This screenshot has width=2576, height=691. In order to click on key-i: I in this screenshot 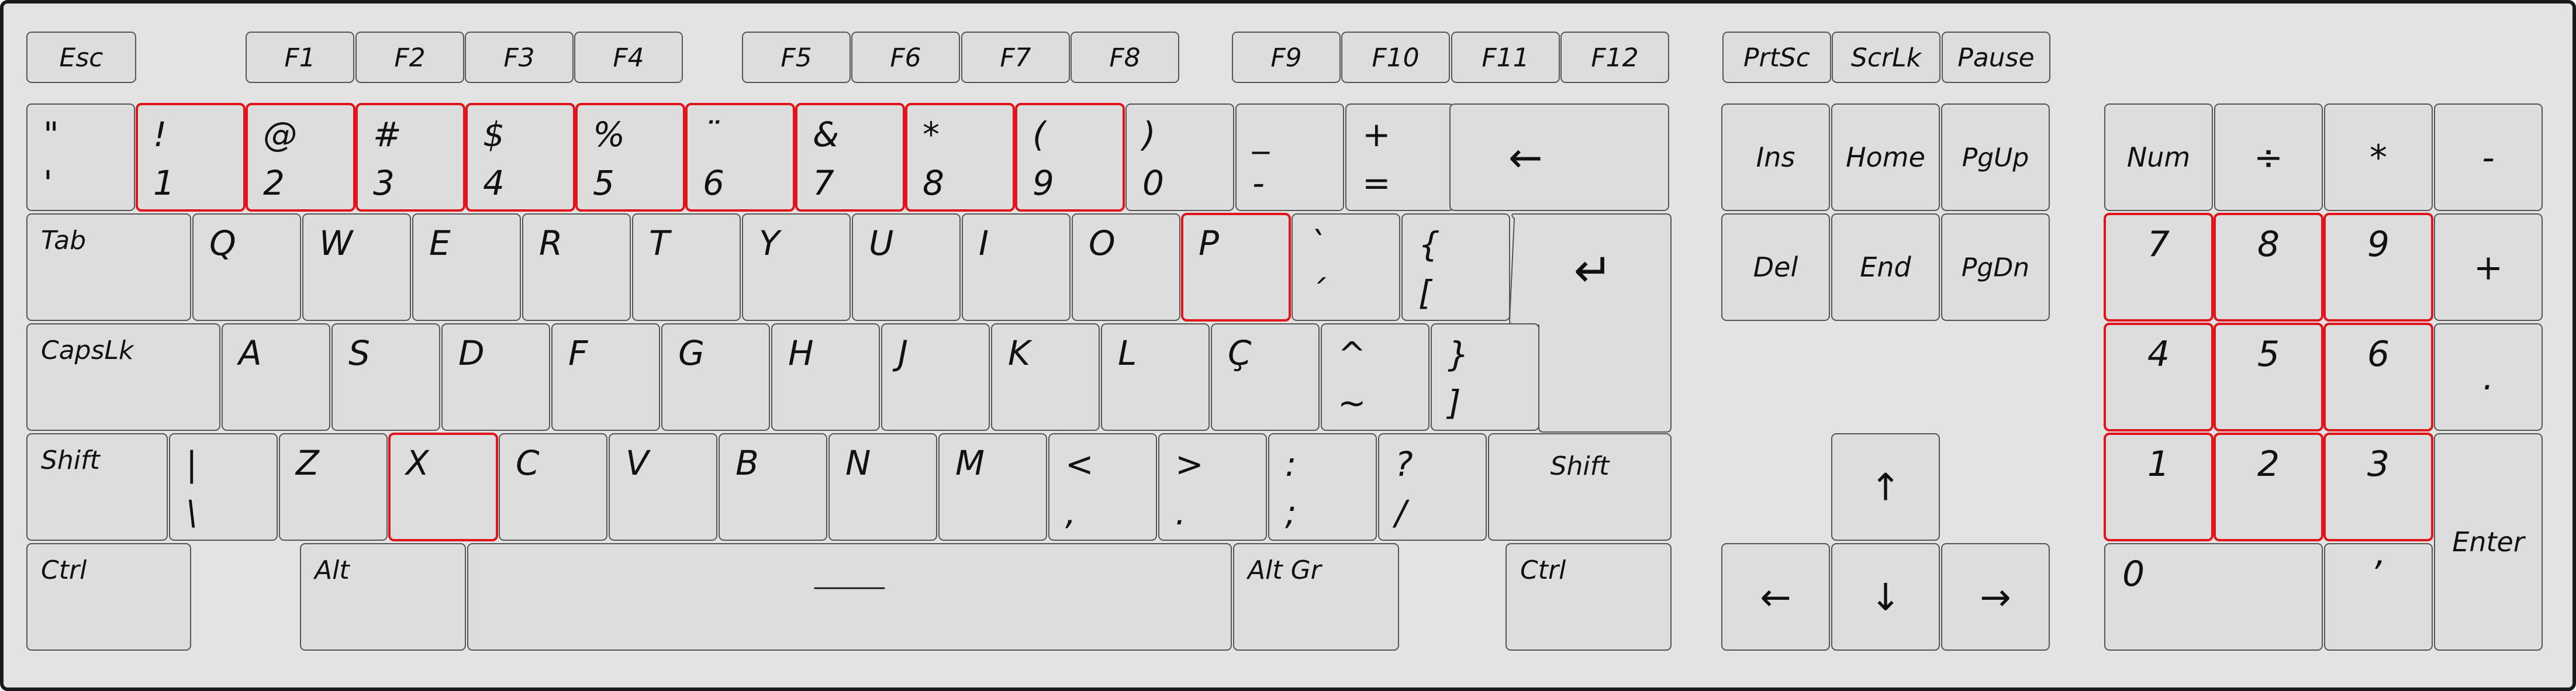, I will do `click(1016, 267)`.